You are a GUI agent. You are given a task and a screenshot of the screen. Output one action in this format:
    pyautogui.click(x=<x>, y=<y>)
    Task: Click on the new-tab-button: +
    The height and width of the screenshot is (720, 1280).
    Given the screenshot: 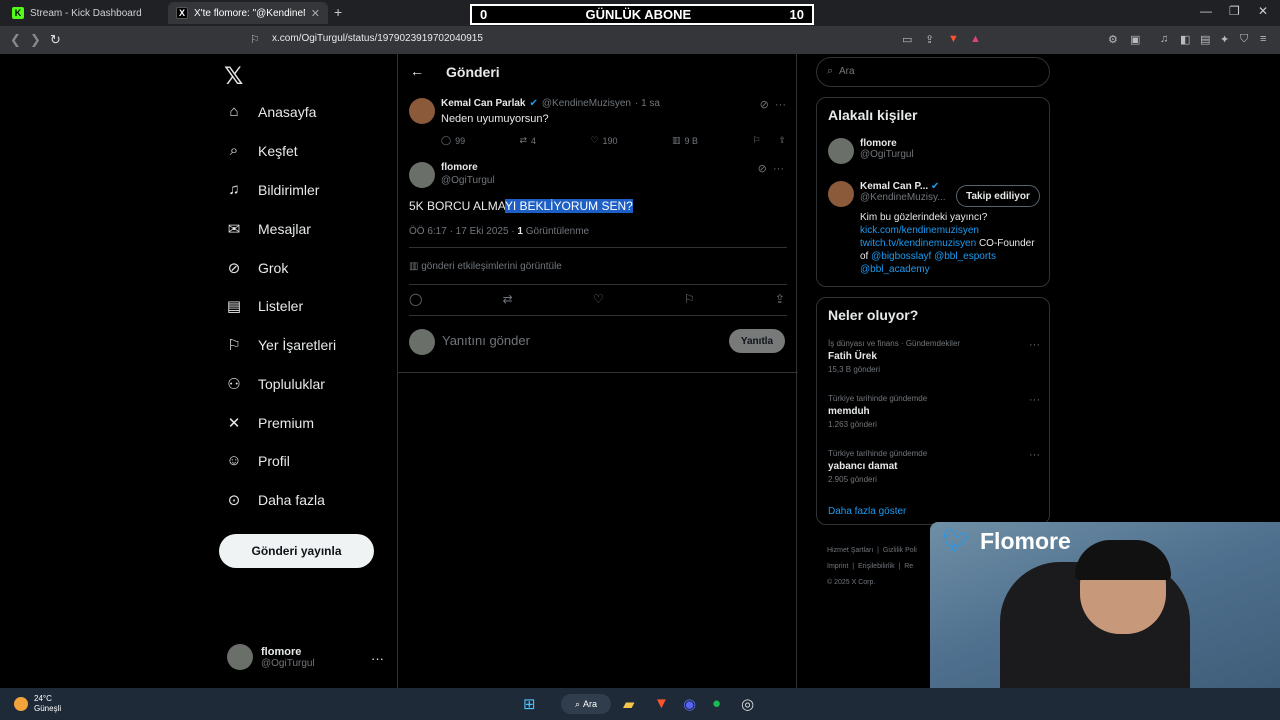 What is the action you would take?
    pyautogui.click(x=338, y=12)
    